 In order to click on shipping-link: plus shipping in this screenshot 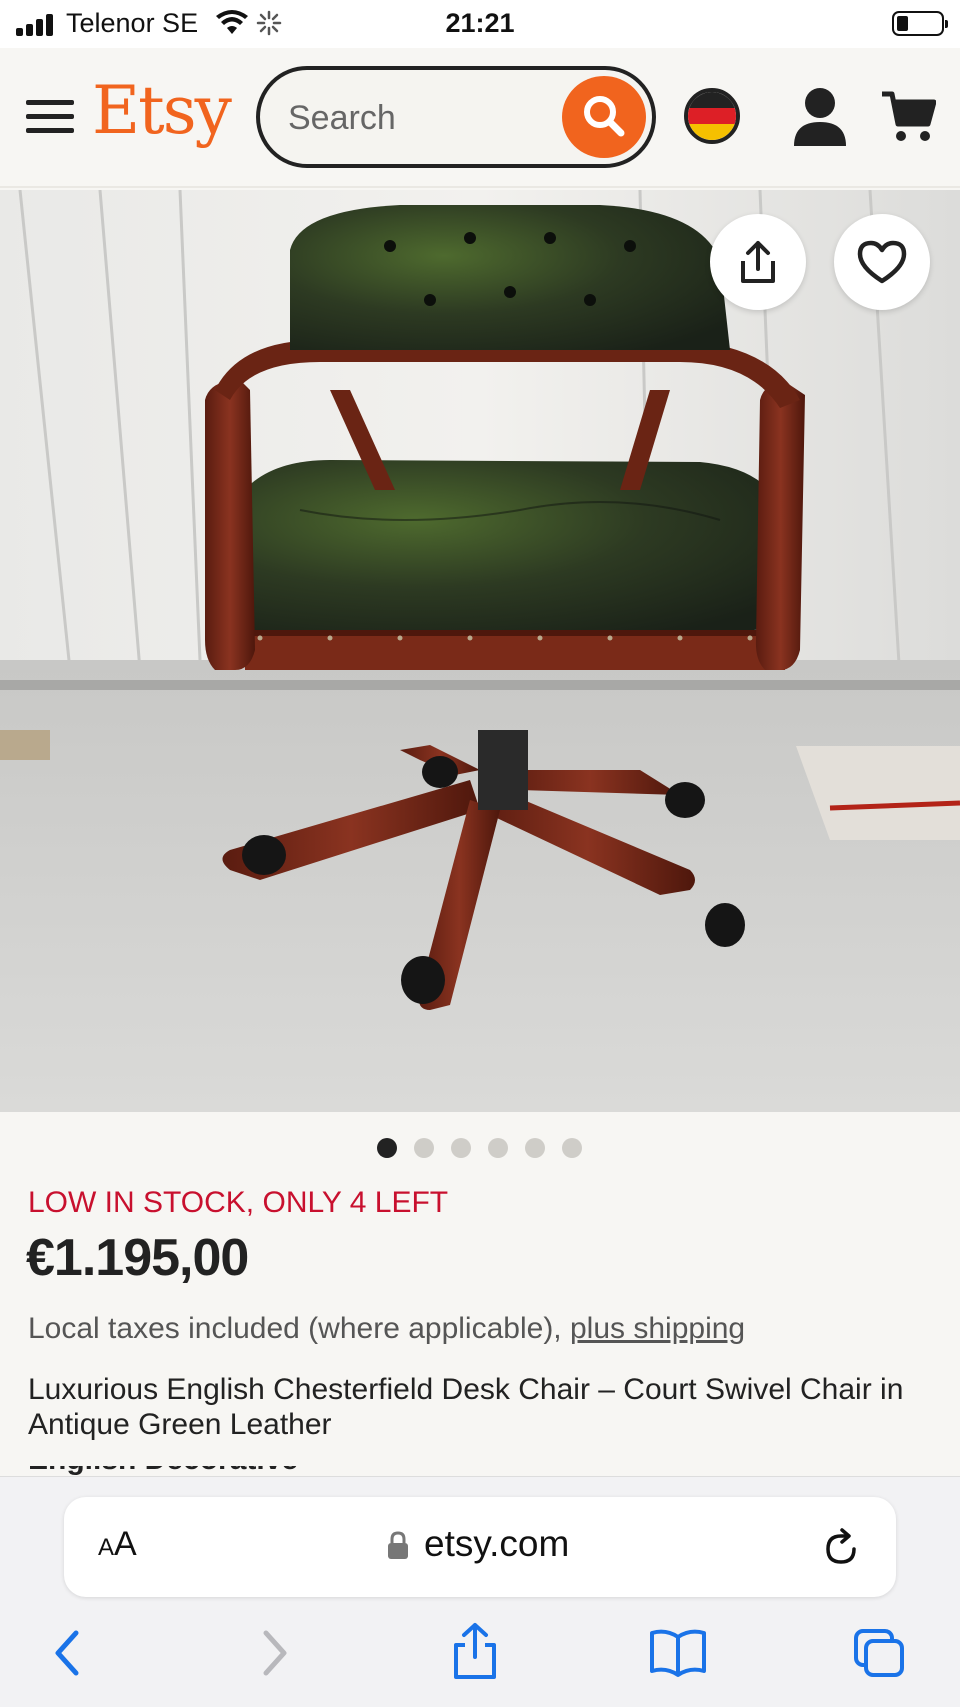, I will do `click(657, 1328)`.